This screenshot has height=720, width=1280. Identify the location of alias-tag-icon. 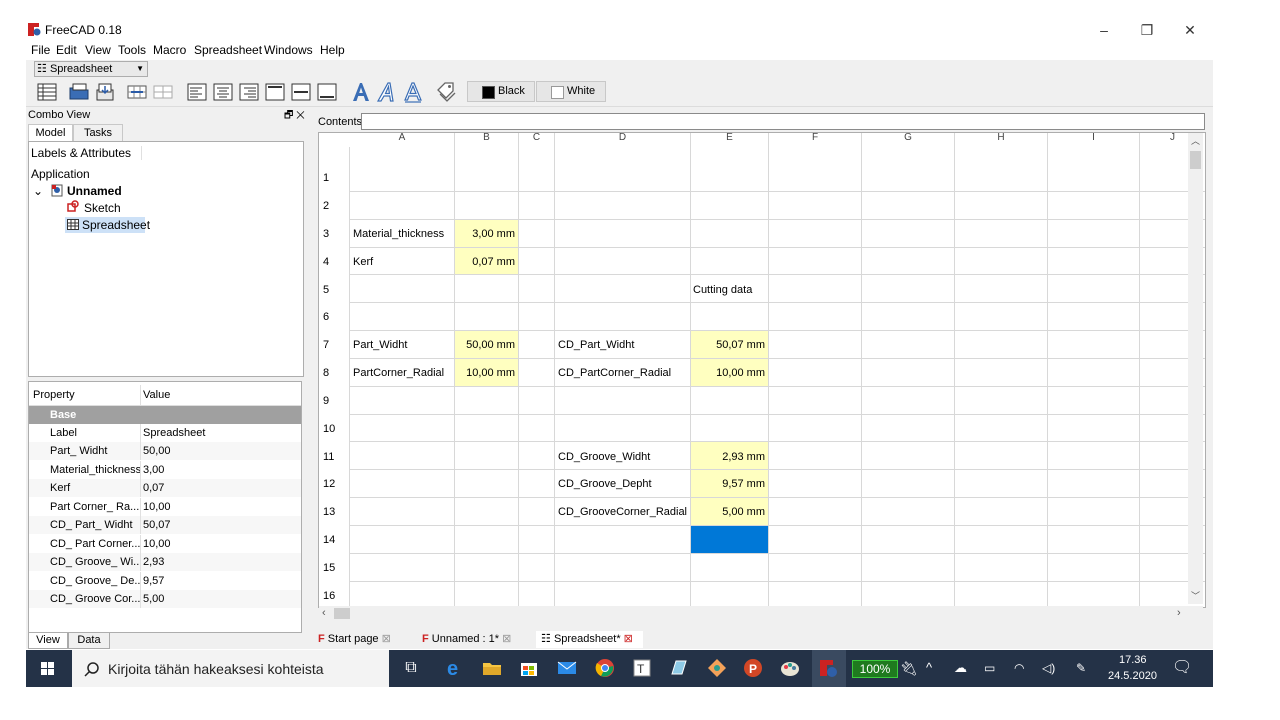
(447, 92).